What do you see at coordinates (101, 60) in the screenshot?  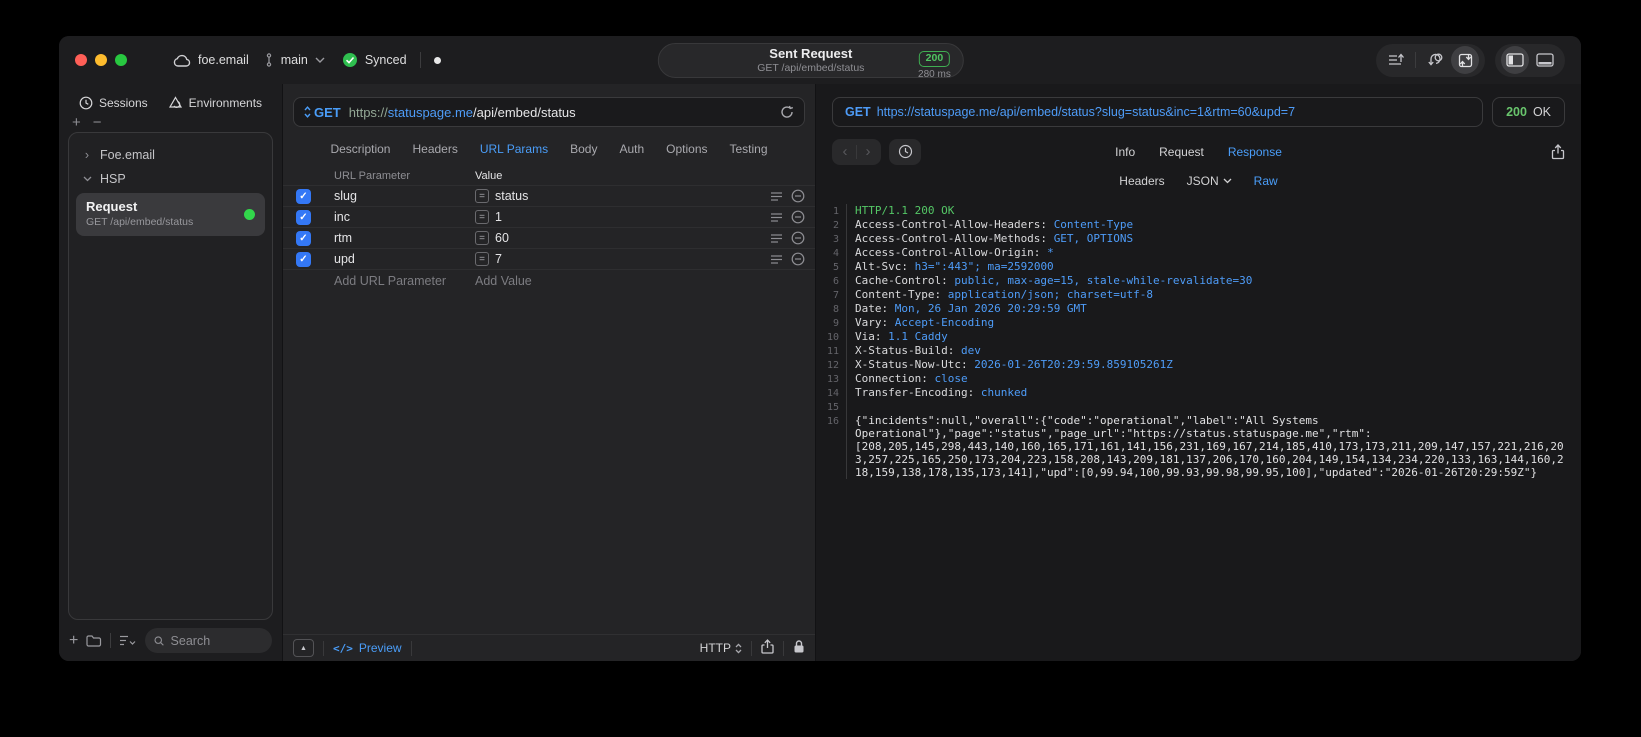 I see `minimize-window-button` at bounding box center [101, 60].